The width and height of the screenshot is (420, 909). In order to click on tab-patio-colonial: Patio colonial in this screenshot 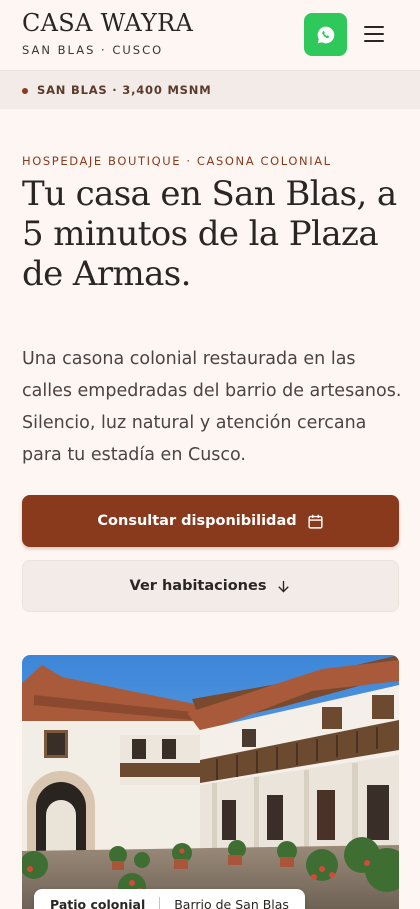, I will do `click(97, 903)`.